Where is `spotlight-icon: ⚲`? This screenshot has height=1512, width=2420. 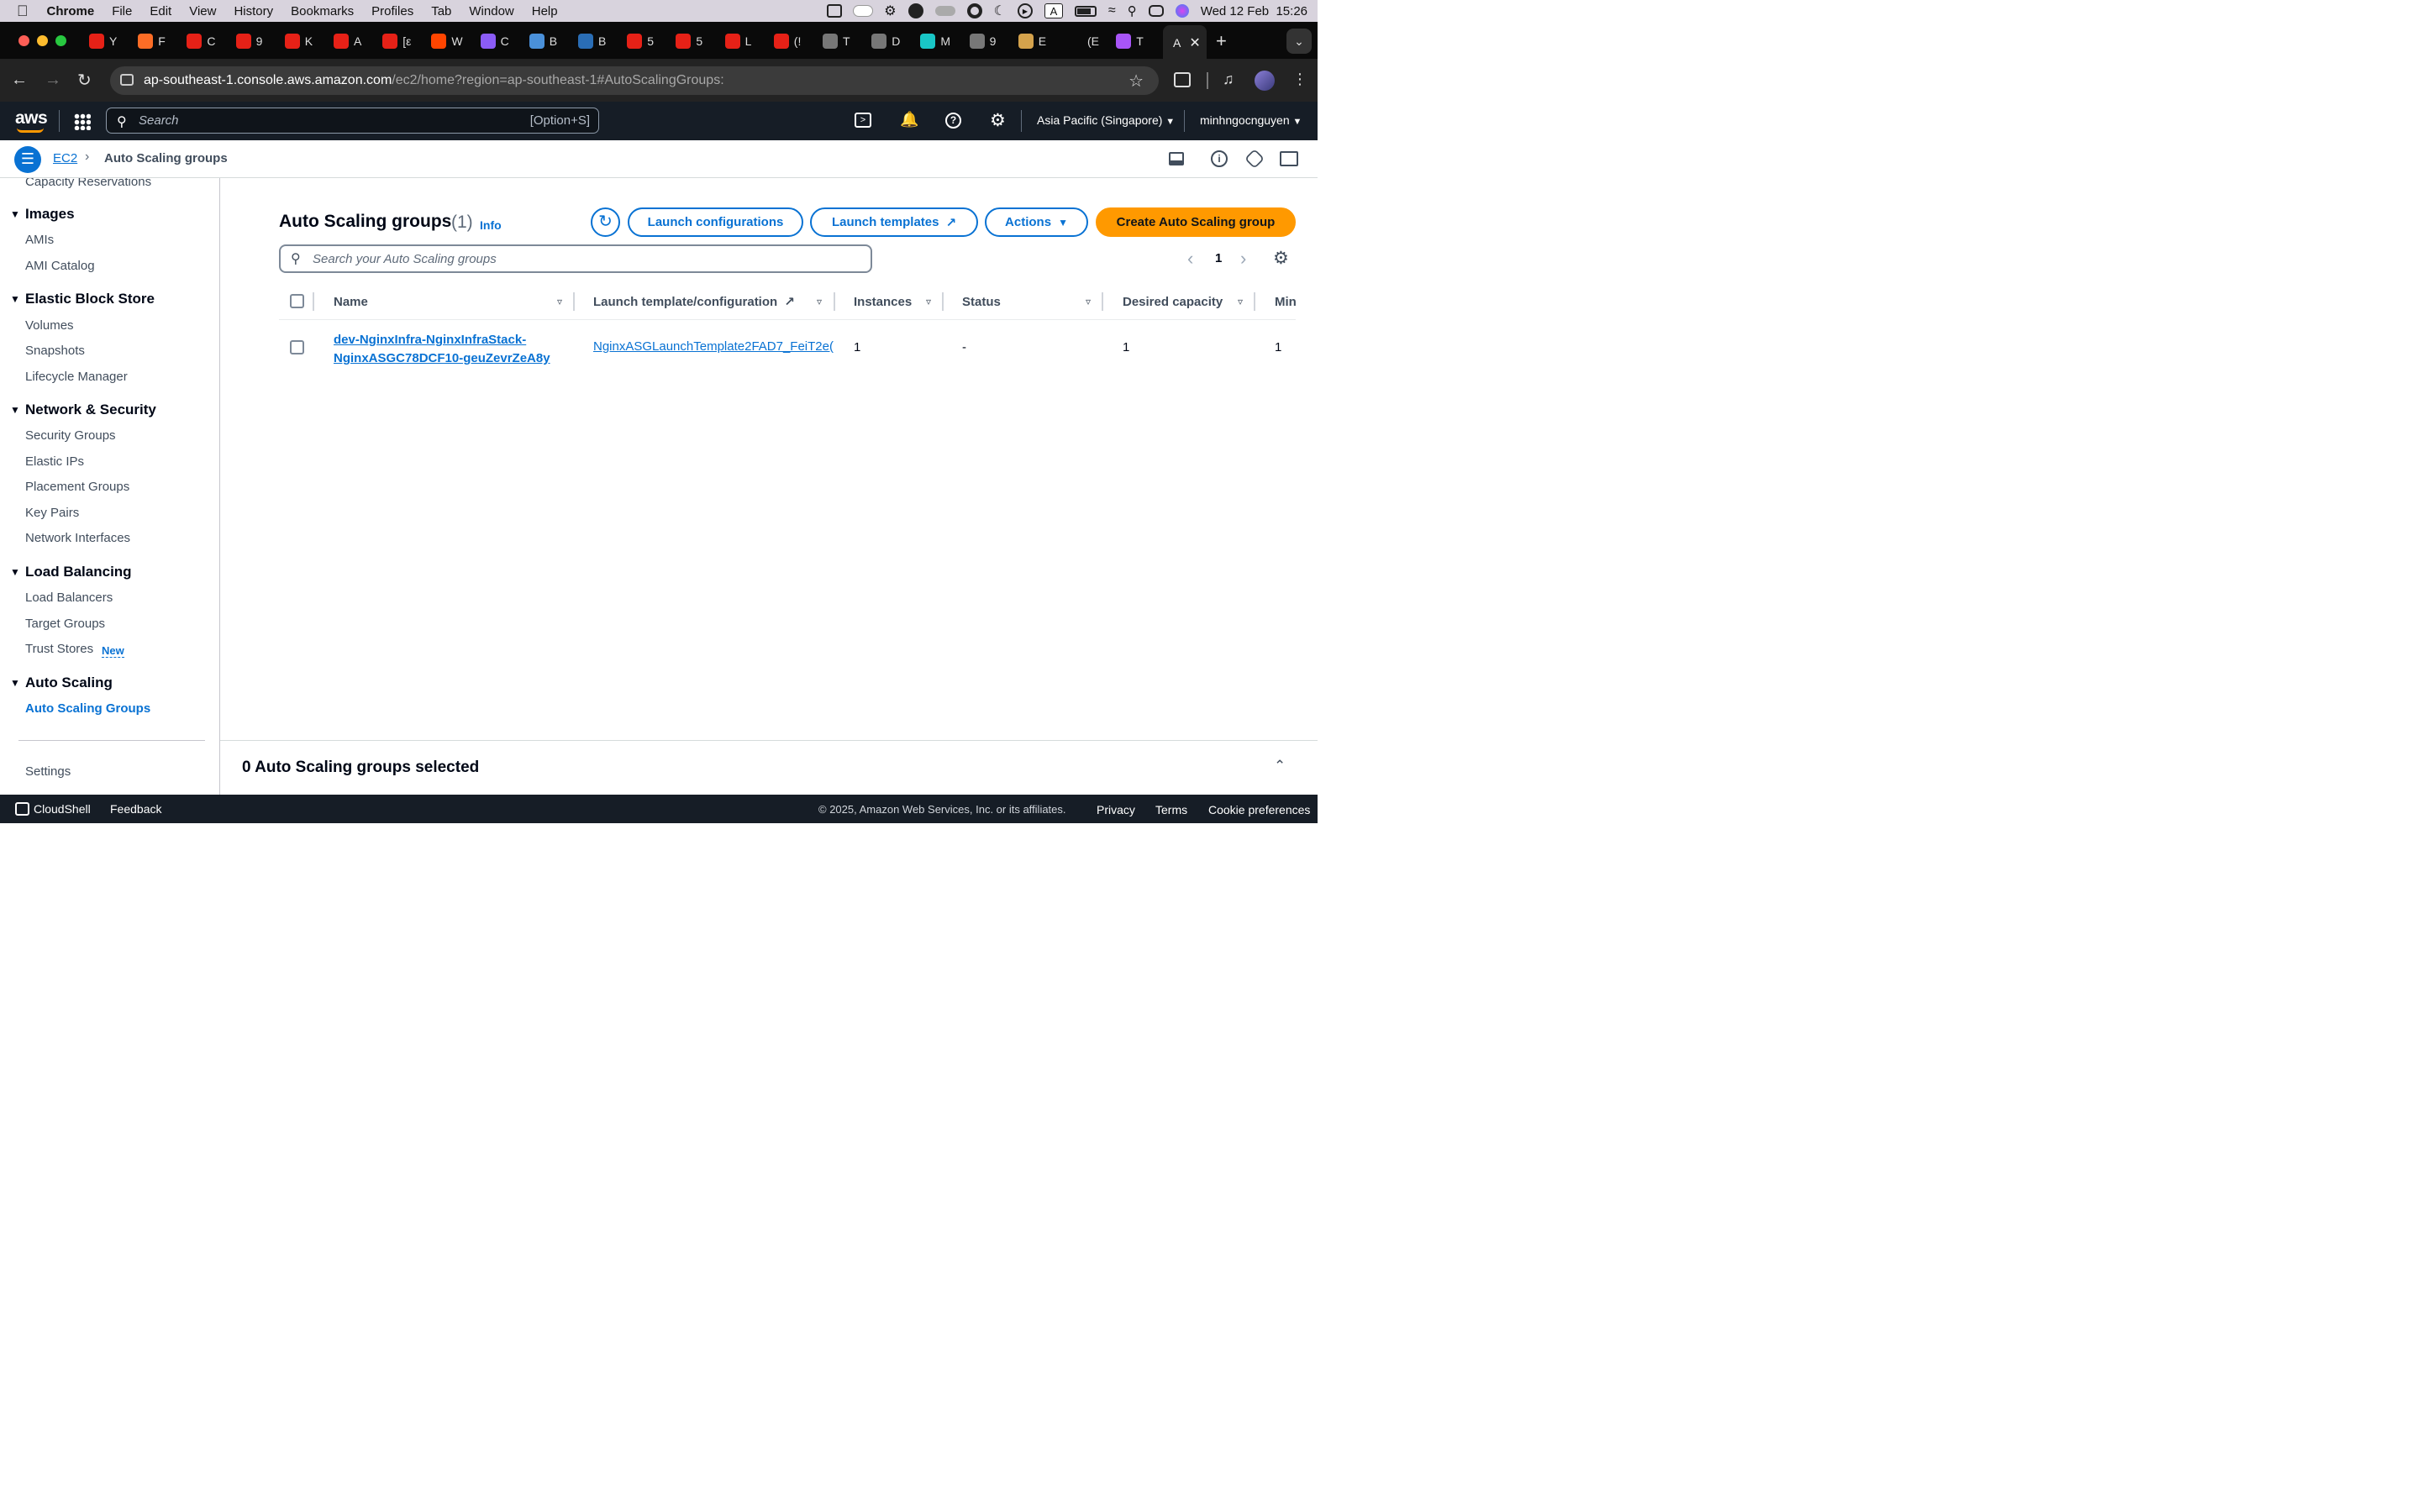
spotlight-icon: ⚲ is located at coordinates (1133, 10).